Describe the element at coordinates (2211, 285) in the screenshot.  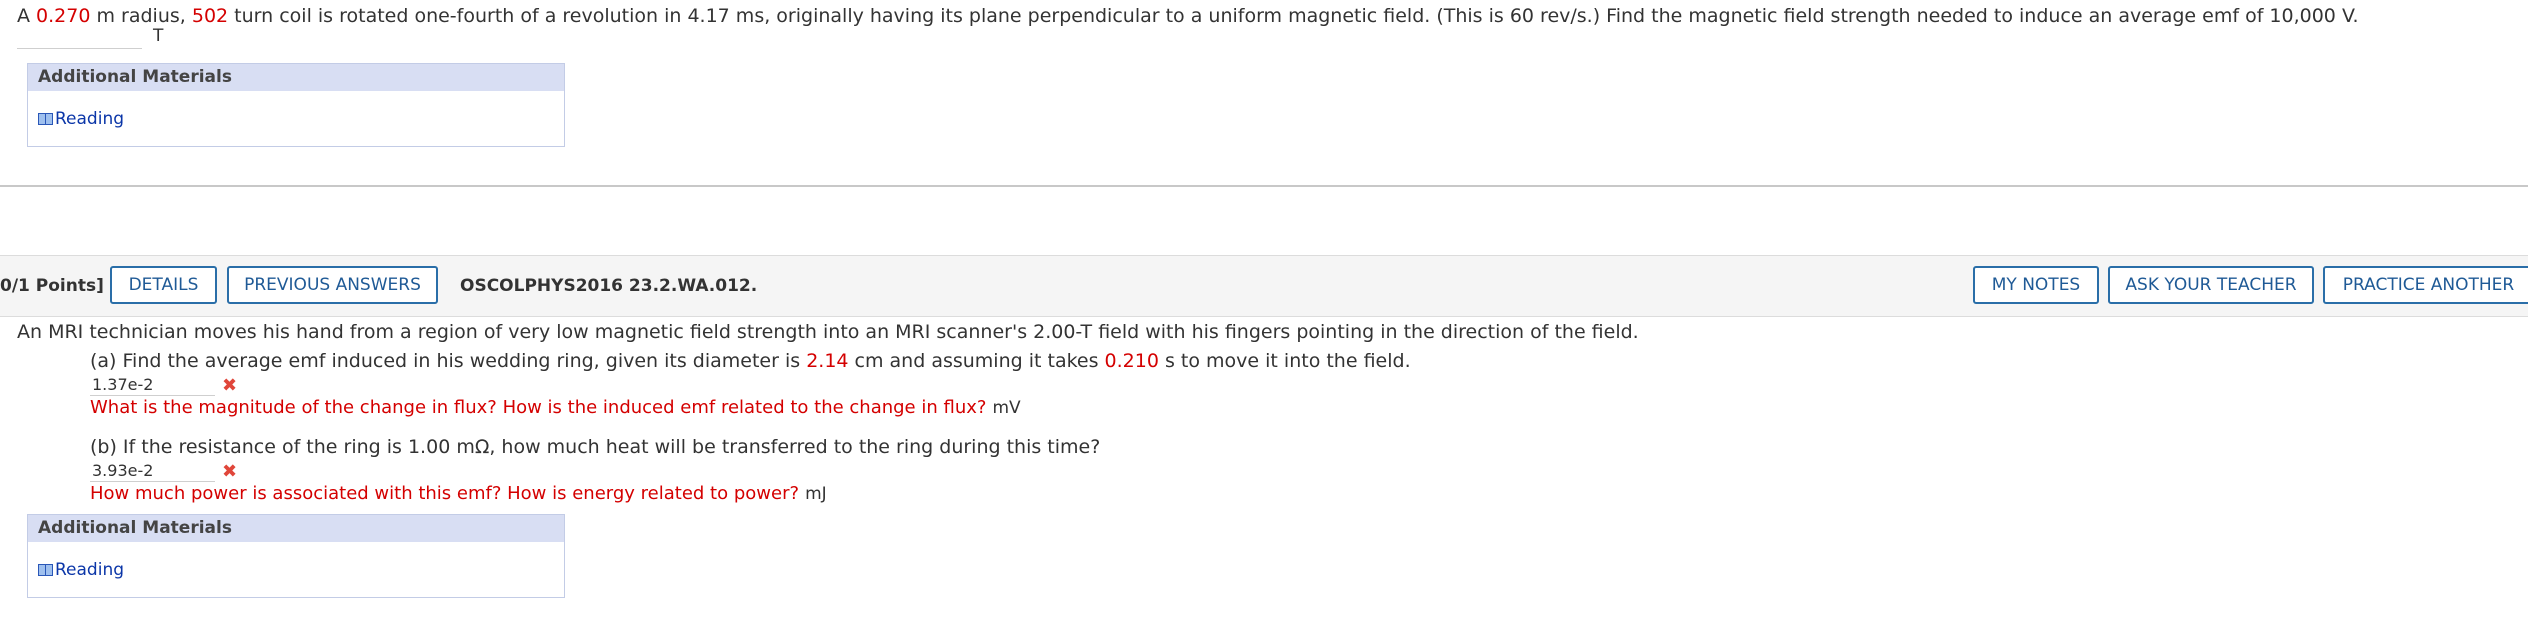
I see `ask-your-teacher-button: ASK YOUR TEACHER` at that location.